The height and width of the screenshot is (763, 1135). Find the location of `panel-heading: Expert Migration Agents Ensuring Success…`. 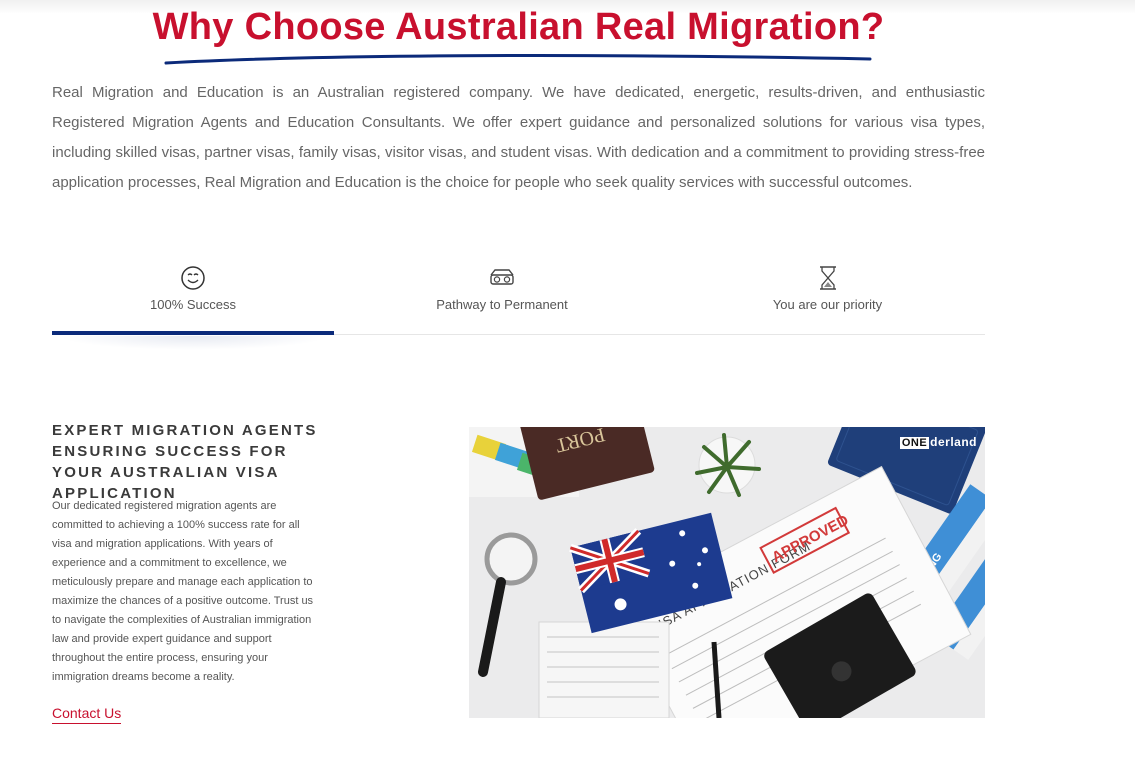

panel-heading: Expert Migration Agents Ensuring Success… is located at coordinates (185, 462).